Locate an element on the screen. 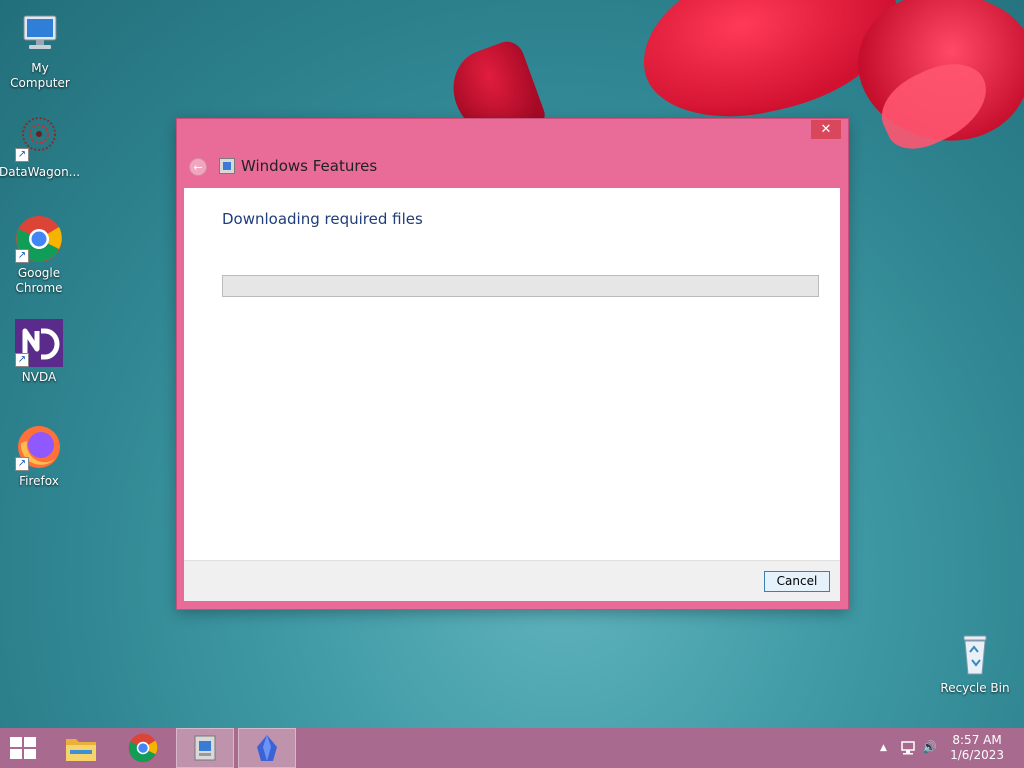 This screenshot has width=1024, height=768. chrome-icon is located at coordinates (143, 748).